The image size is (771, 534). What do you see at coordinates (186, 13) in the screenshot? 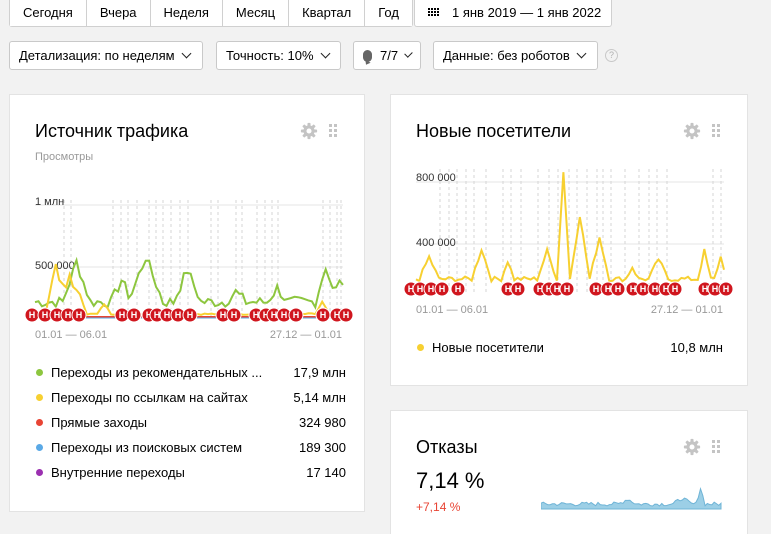
I see `period-week-button: Неделя` at bounding box center [186, 13].